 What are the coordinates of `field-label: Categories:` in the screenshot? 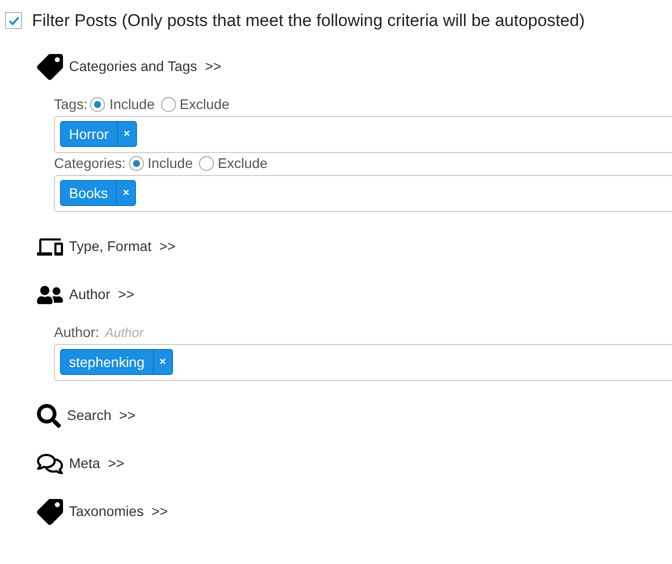 It's located at (90, 163).